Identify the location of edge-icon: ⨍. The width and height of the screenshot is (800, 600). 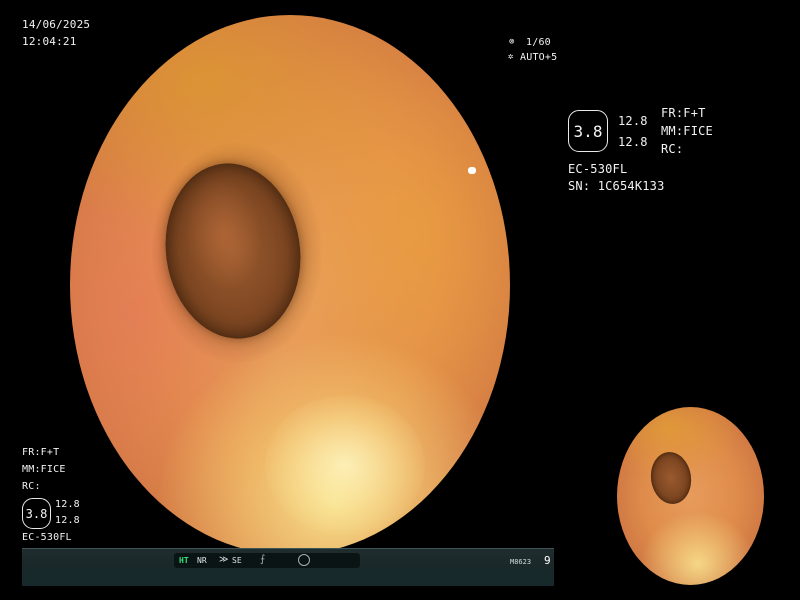
(263, 559).